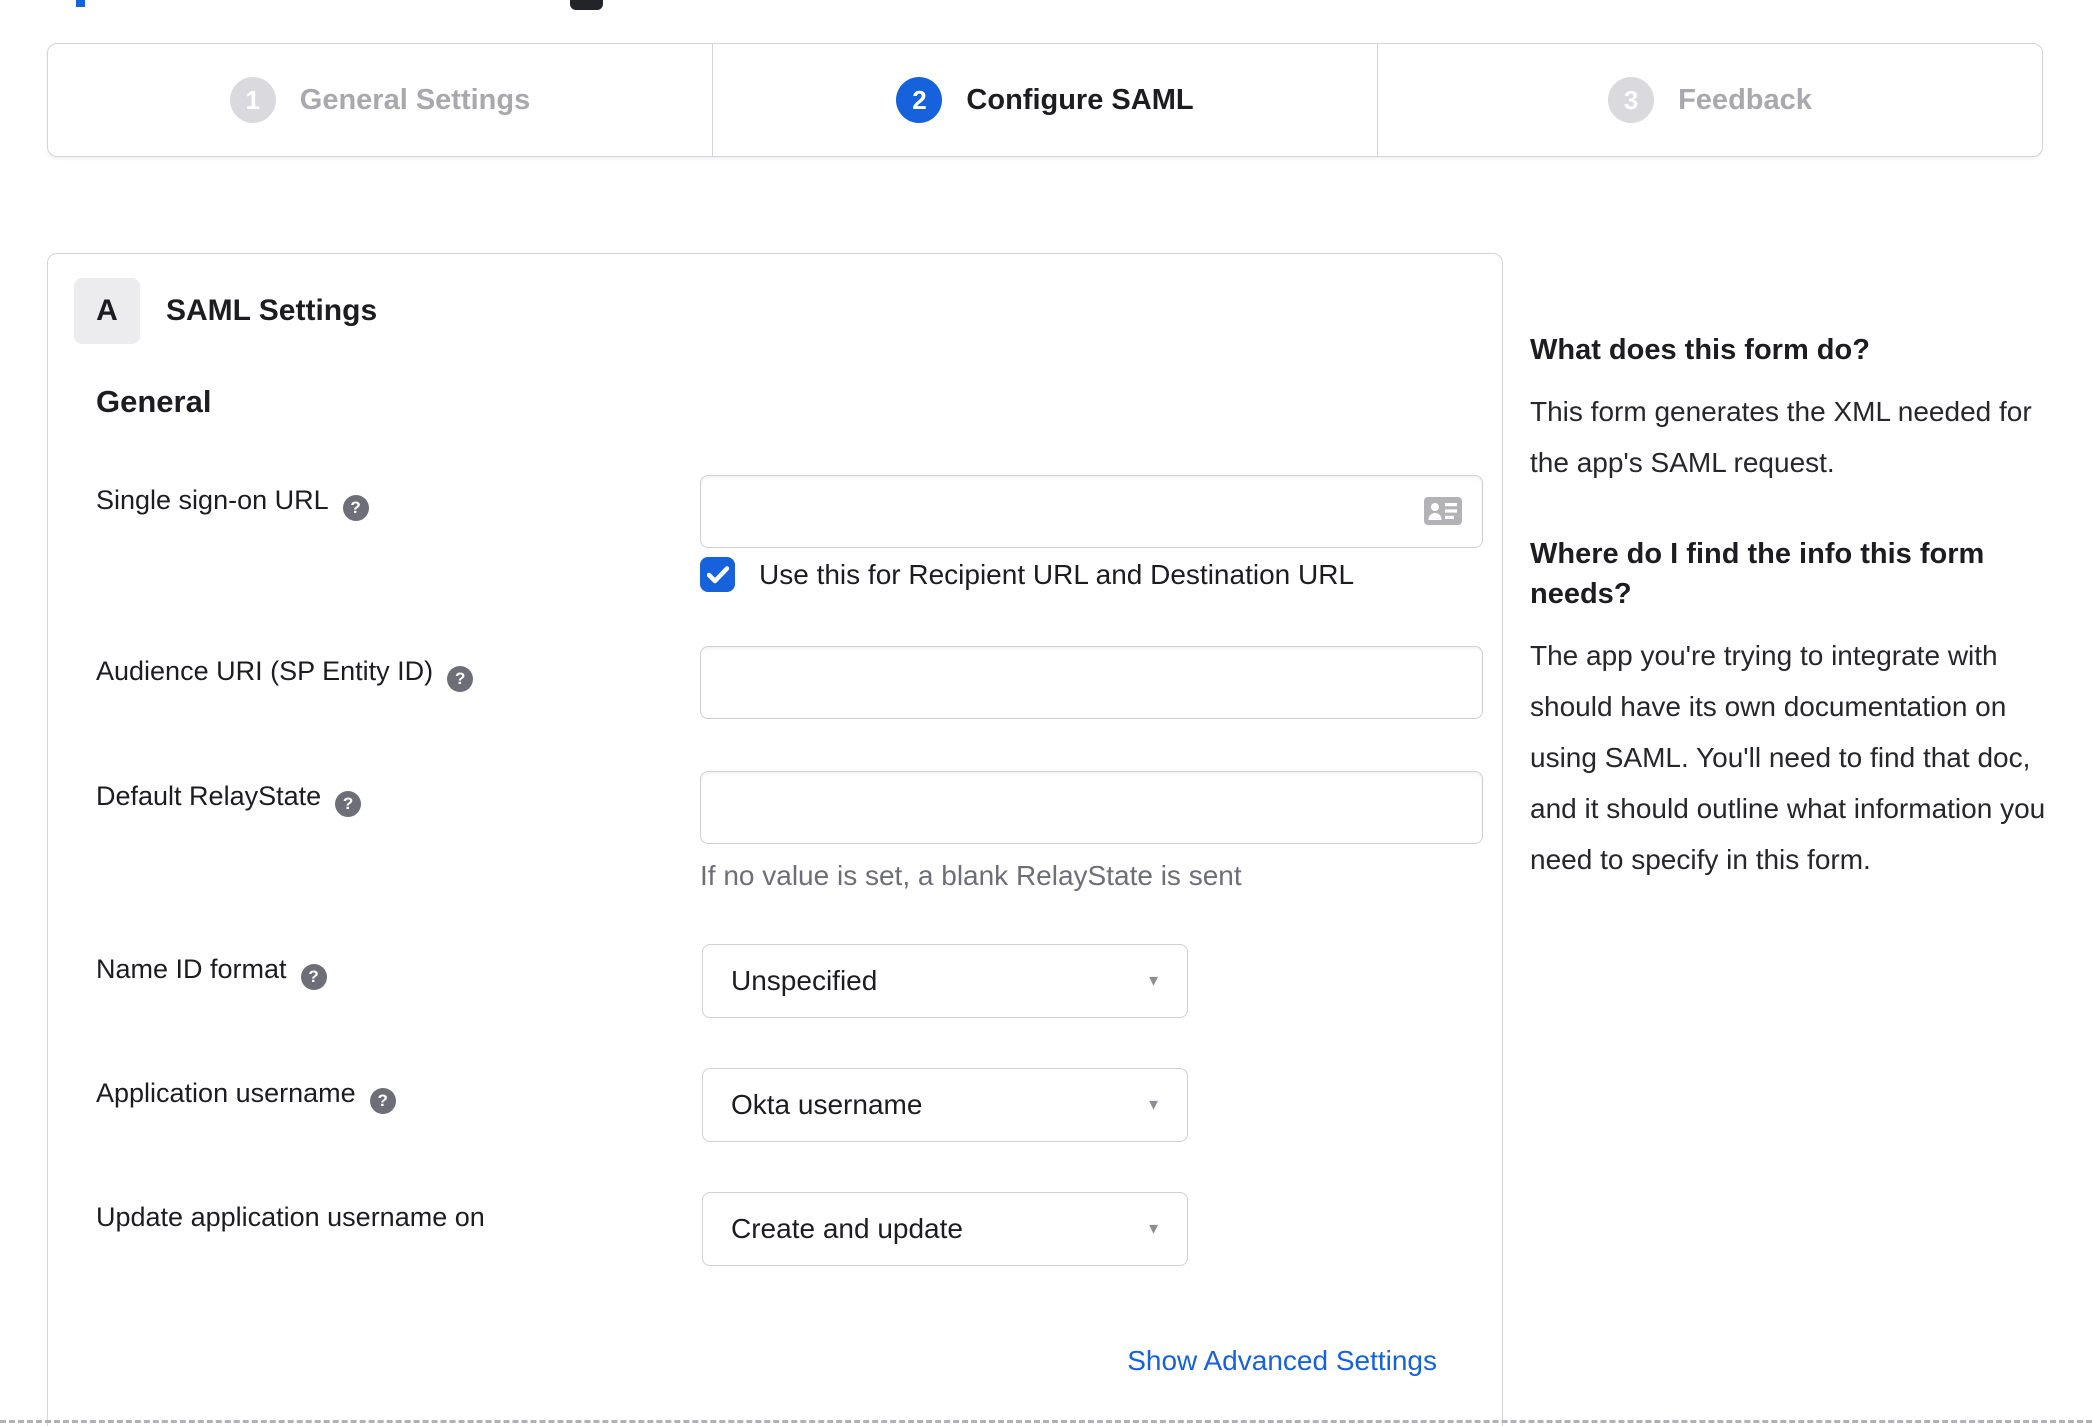 Image resolution: width=2092 pixels, height=1426 pixels. I want to click on name-id-format-label: Name ID format?, so click(211, 972).